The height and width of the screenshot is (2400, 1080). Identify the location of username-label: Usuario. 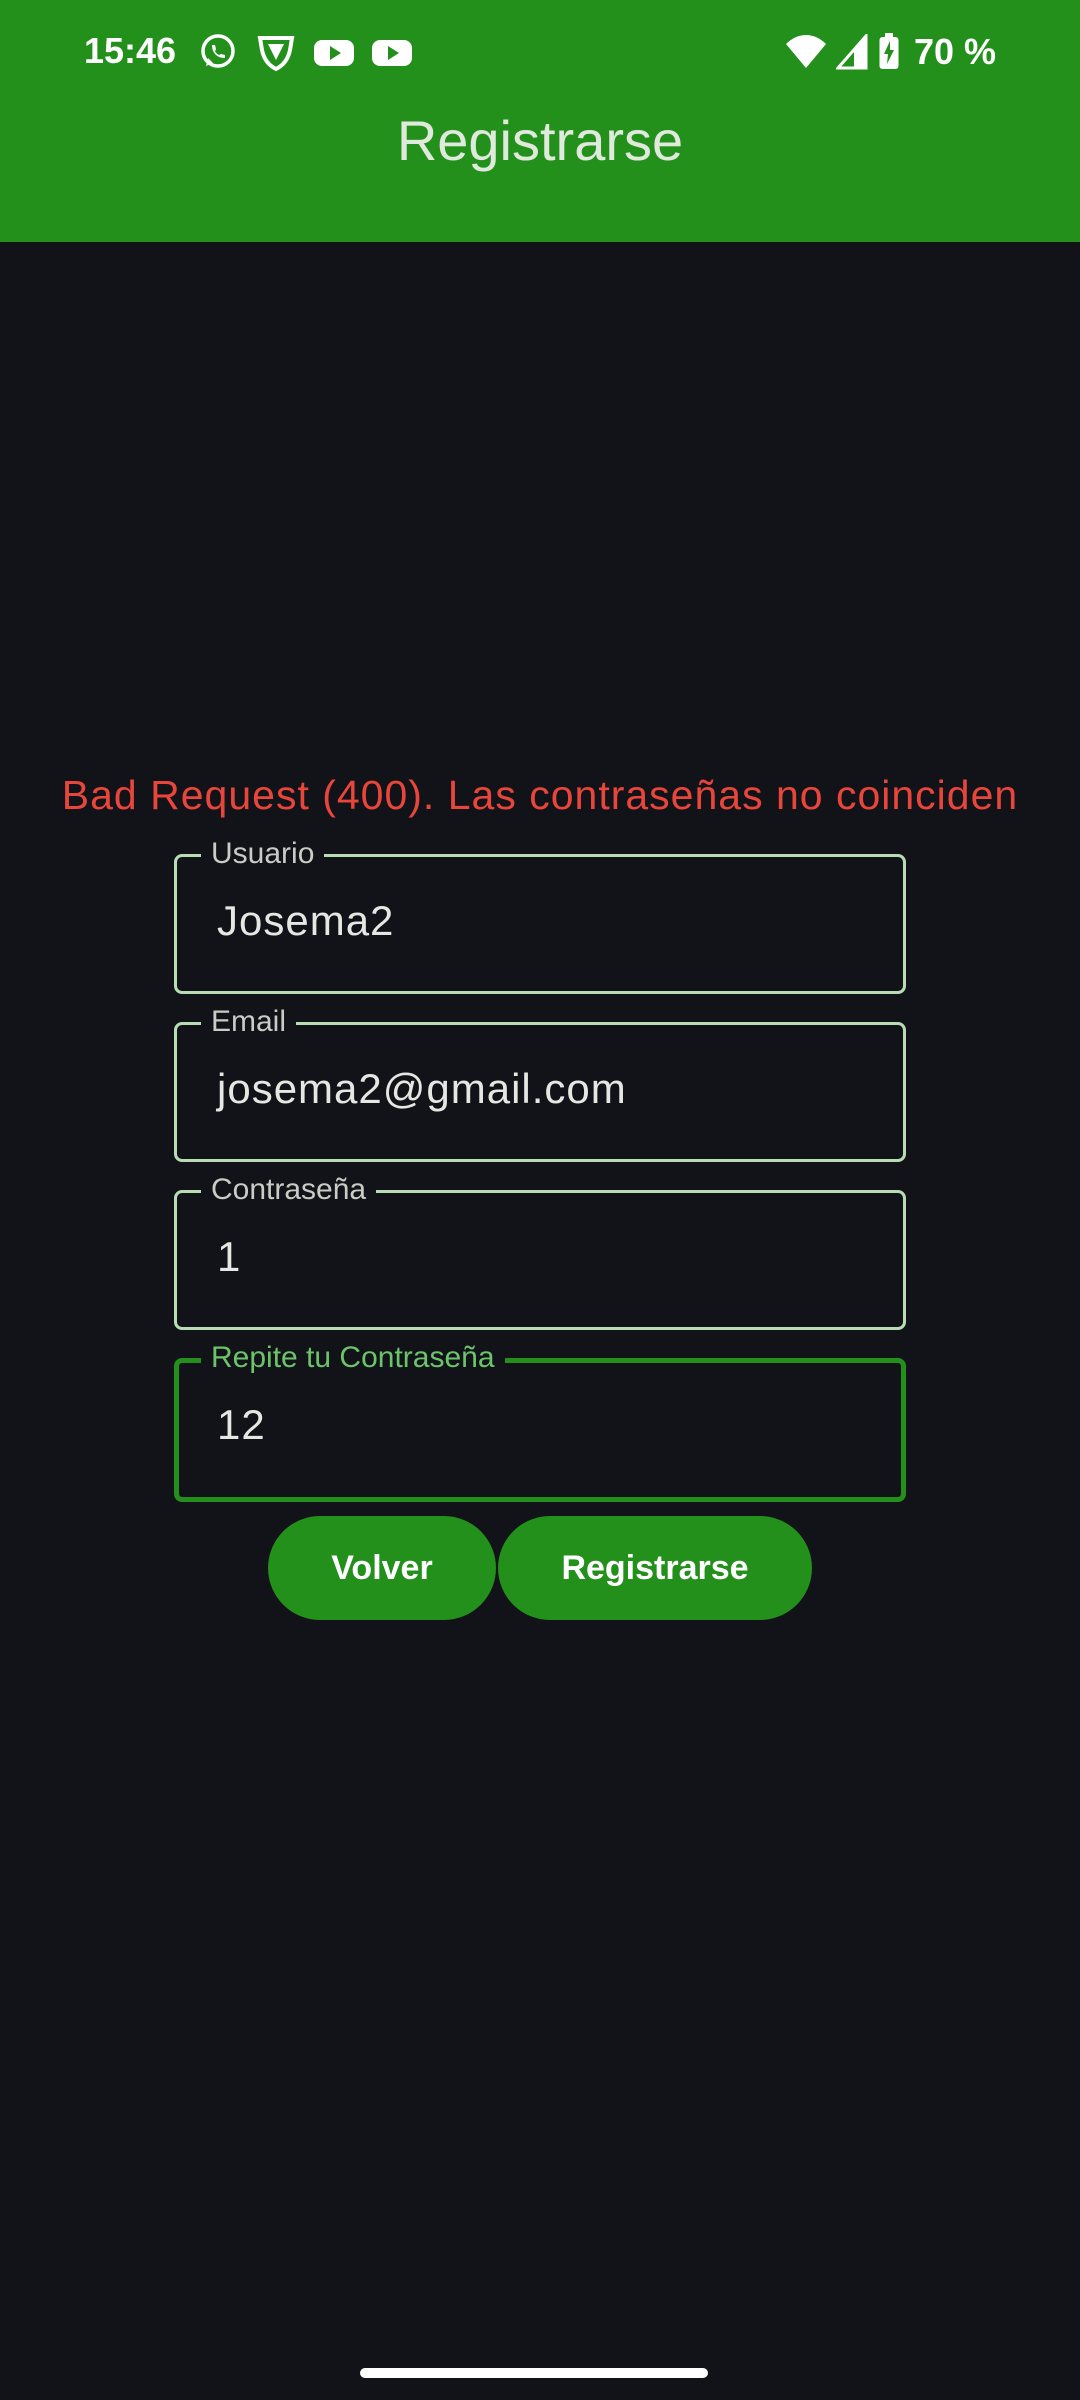
(263, 854).